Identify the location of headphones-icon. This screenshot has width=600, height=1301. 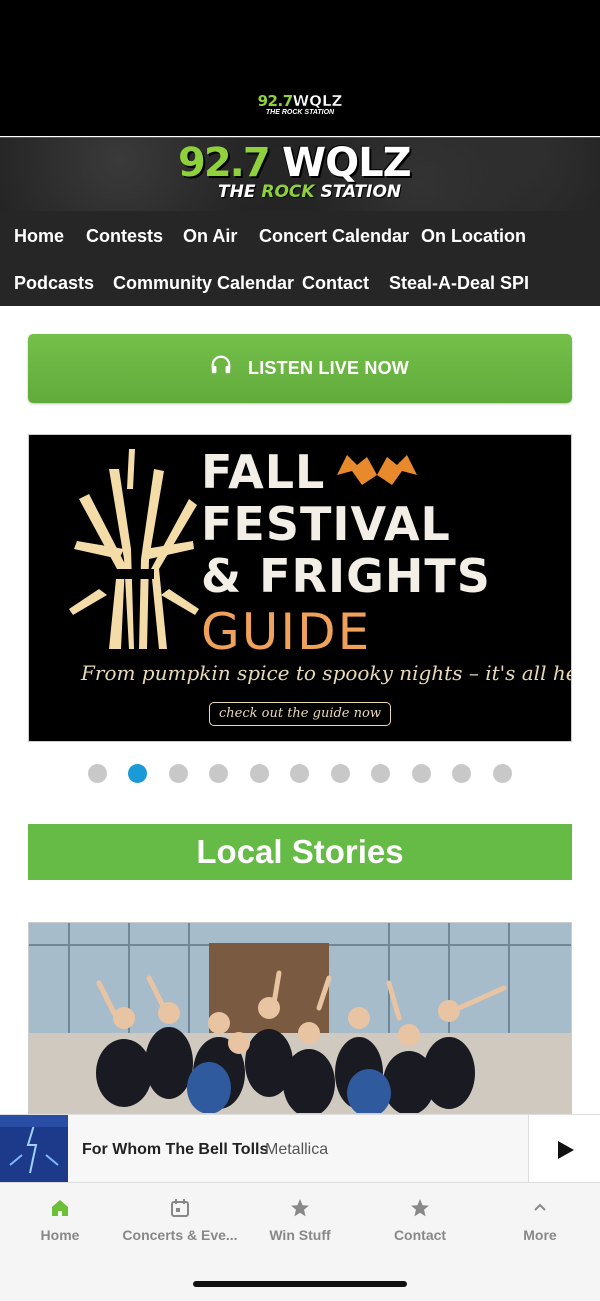
(221, 364).